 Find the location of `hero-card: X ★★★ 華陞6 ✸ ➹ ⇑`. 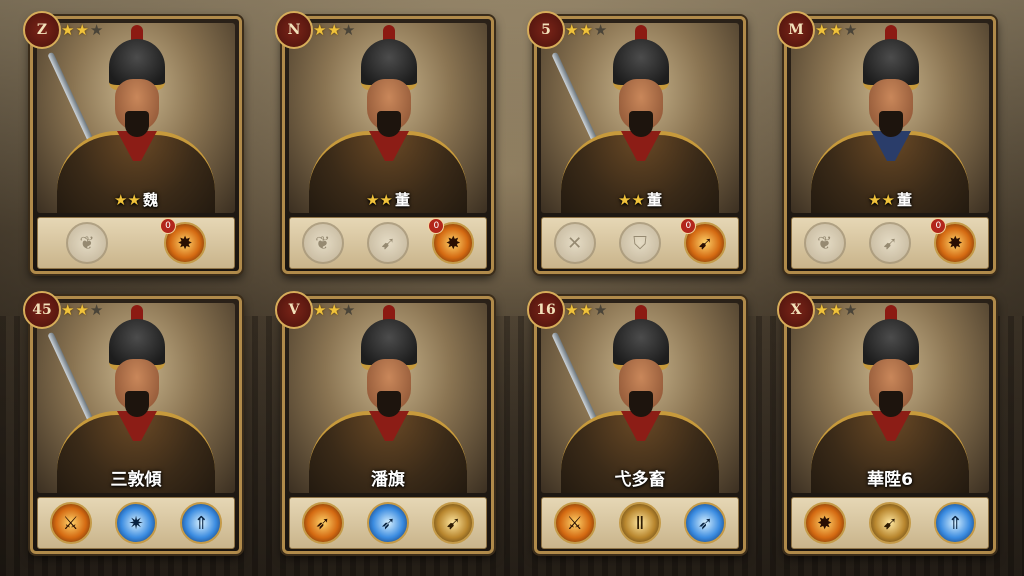

hero-card: X ★★★ 華陞6 ✸ ➹ ⇑ is located at coordinates (886, 422).